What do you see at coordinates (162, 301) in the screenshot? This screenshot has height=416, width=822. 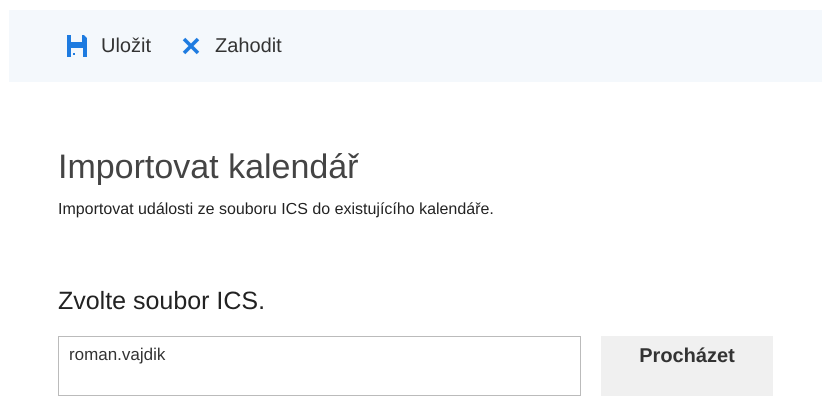 I see `section-heading: Zvolte soubor ICS.` at bounding box center [162, 301].